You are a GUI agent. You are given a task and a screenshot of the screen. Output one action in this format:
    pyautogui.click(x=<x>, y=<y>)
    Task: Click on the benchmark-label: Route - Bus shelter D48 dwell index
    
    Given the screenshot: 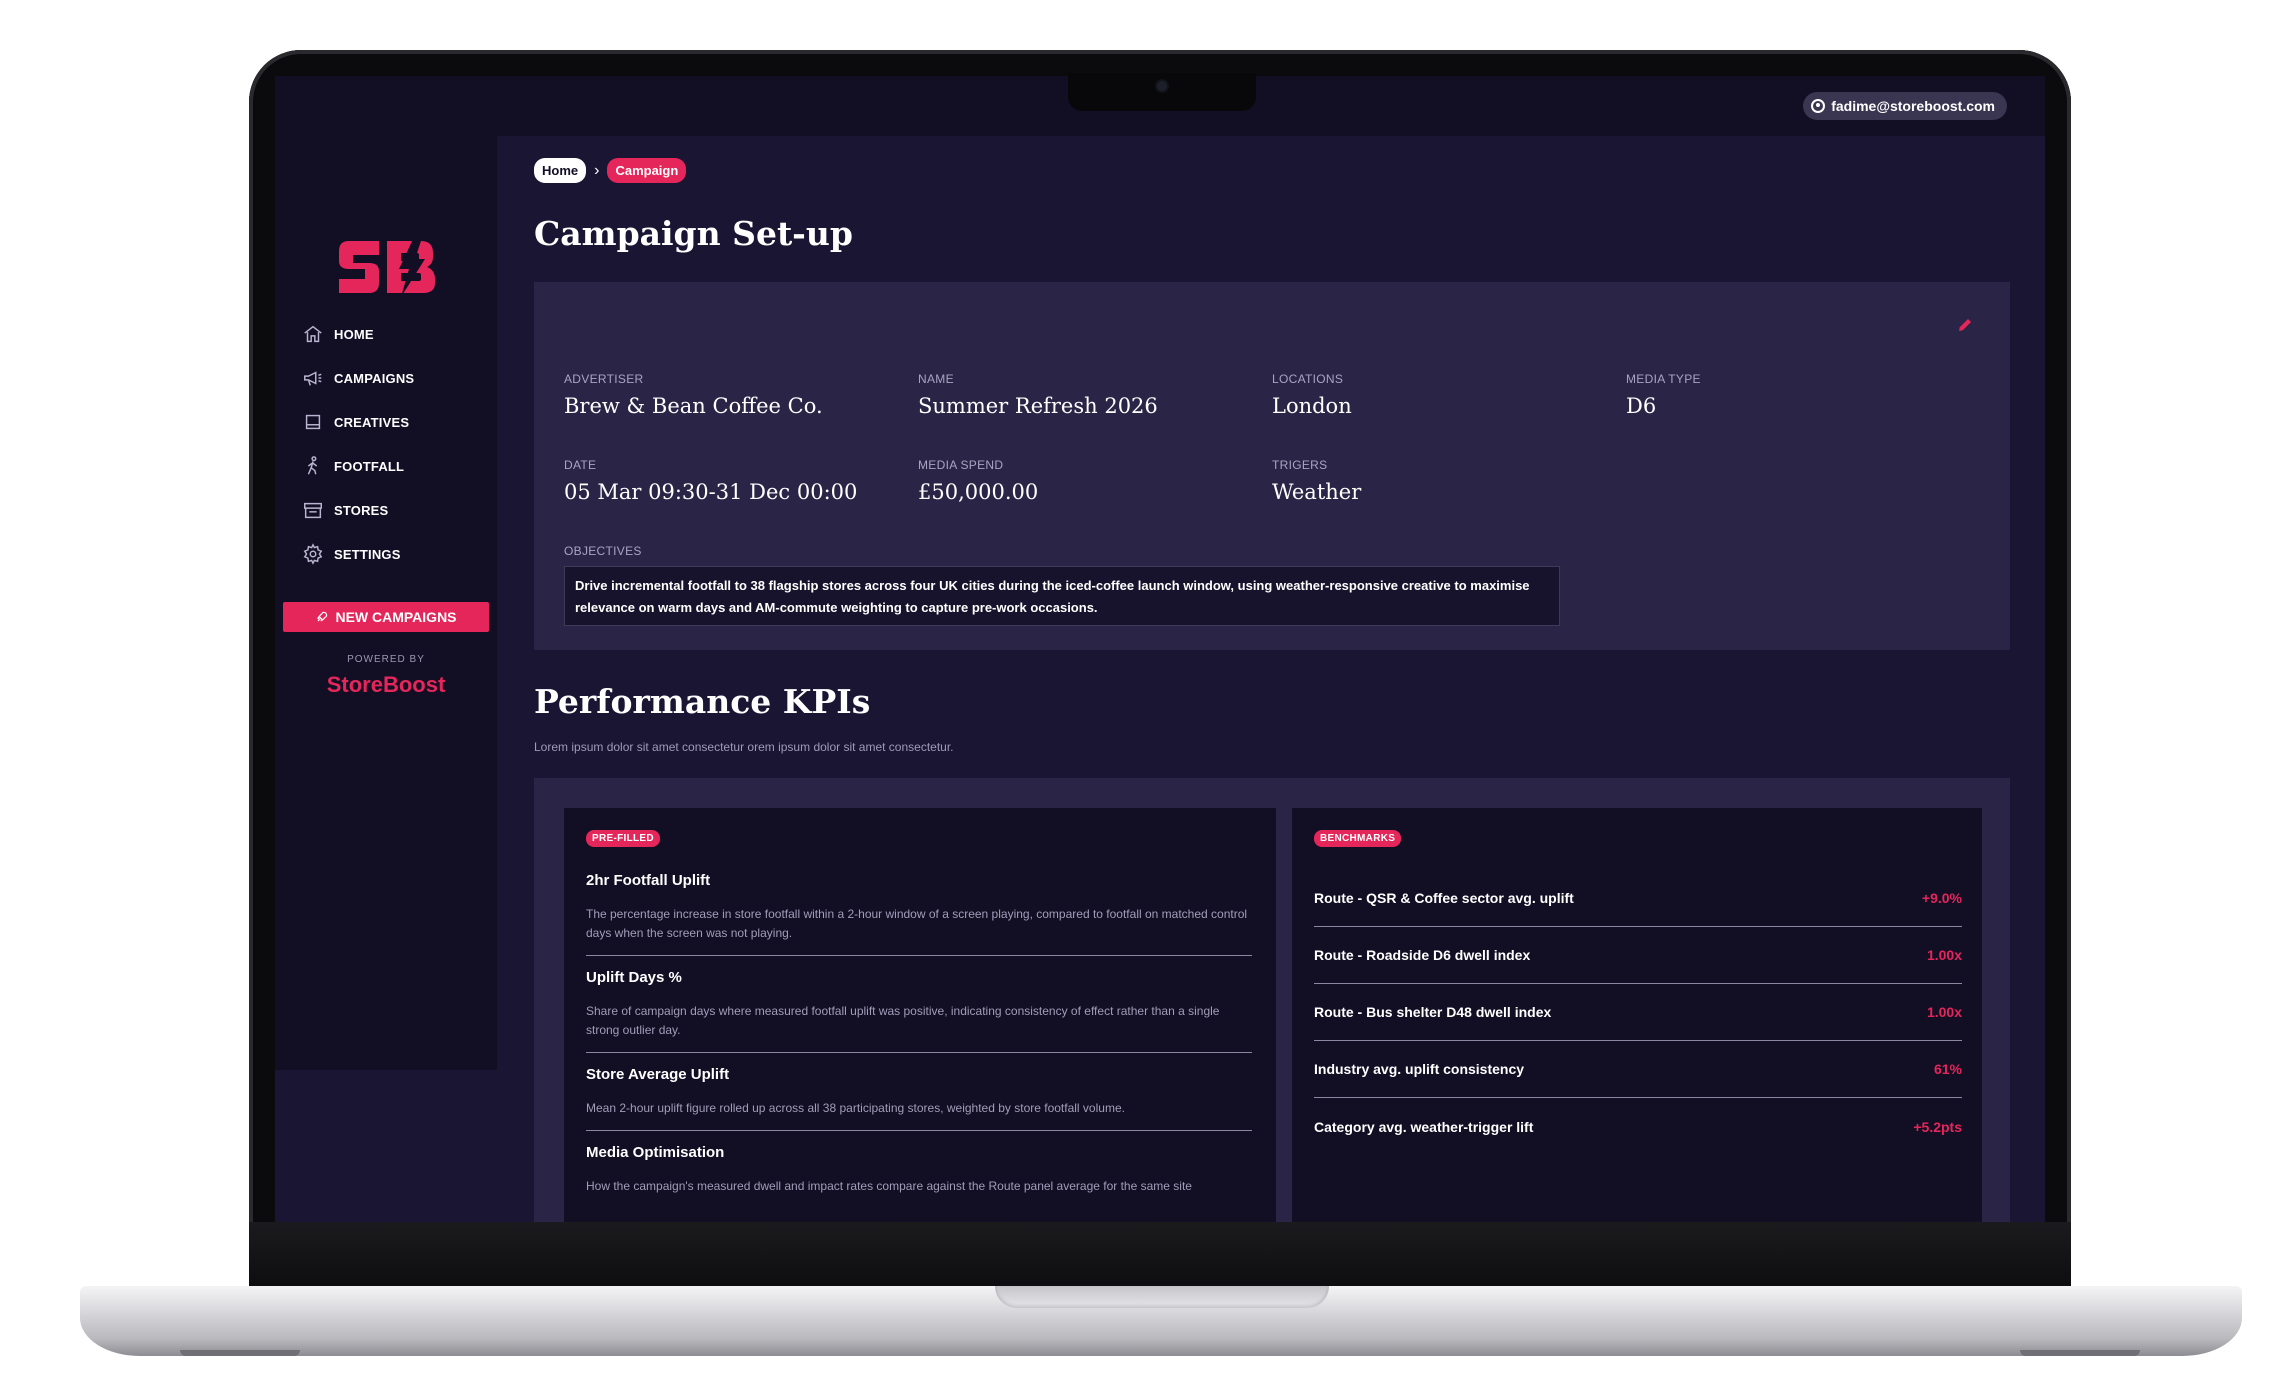 What is the action you would take?
    pyautogui.click(x=1433, y=1012)
    